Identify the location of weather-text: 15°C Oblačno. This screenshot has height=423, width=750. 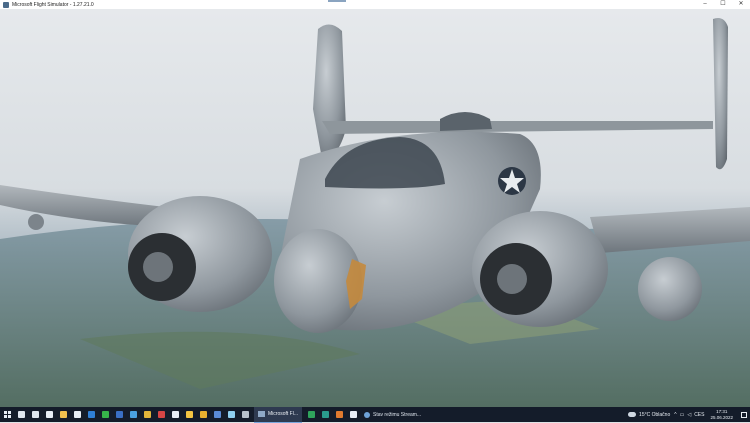
(654, 415).